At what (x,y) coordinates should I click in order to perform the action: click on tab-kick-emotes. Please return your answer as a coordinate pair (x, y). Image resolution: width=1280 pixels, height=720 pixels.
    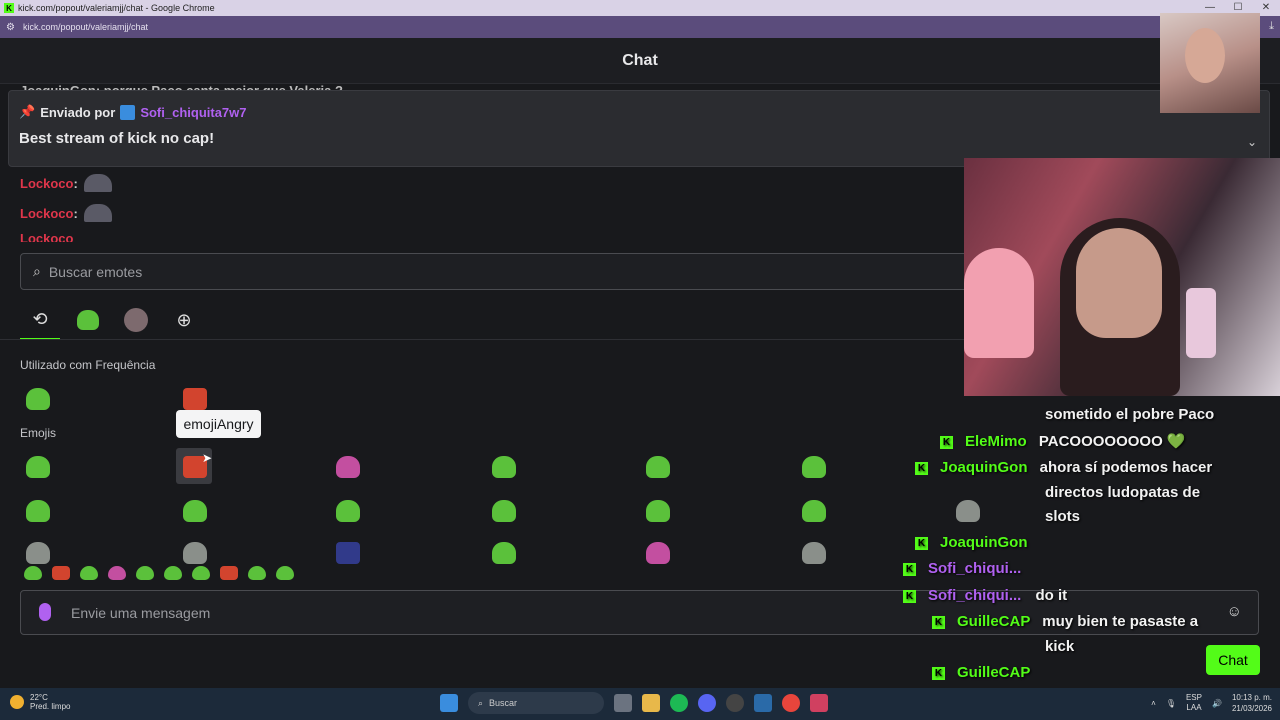
    Looking at the image, I should click on (88, 320).